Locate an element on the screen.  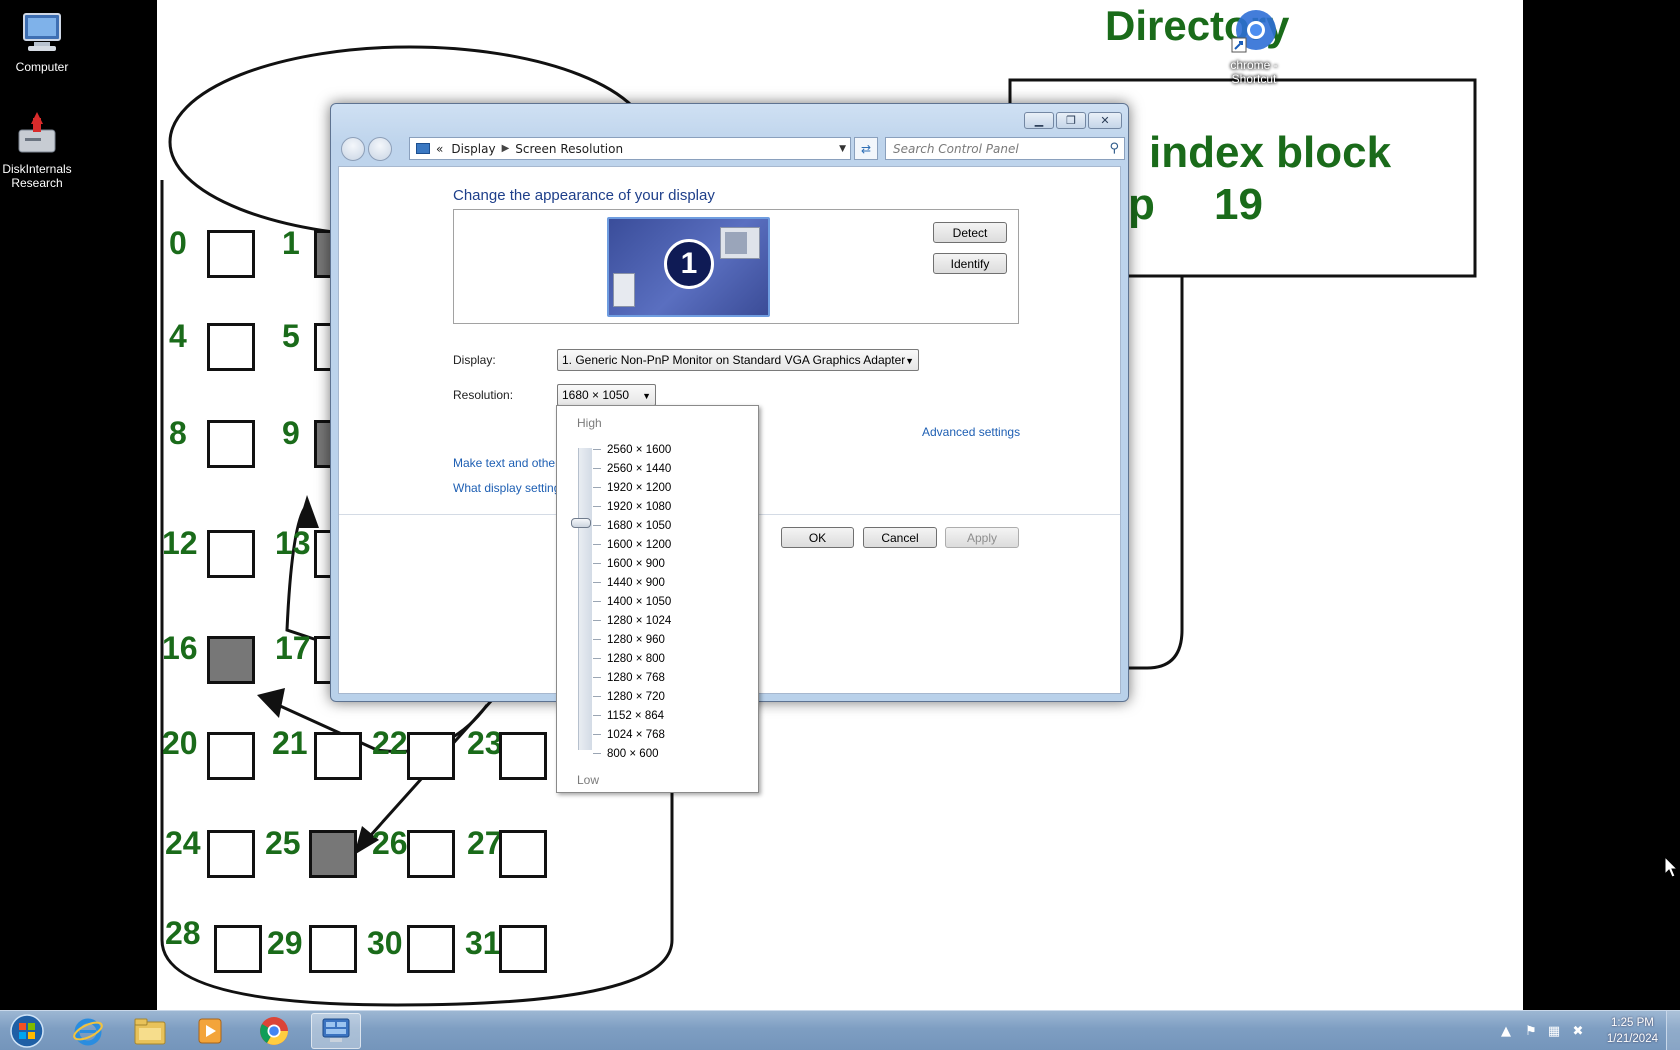
monitor-1-tile: 1 is located at coordinates (688, 267).